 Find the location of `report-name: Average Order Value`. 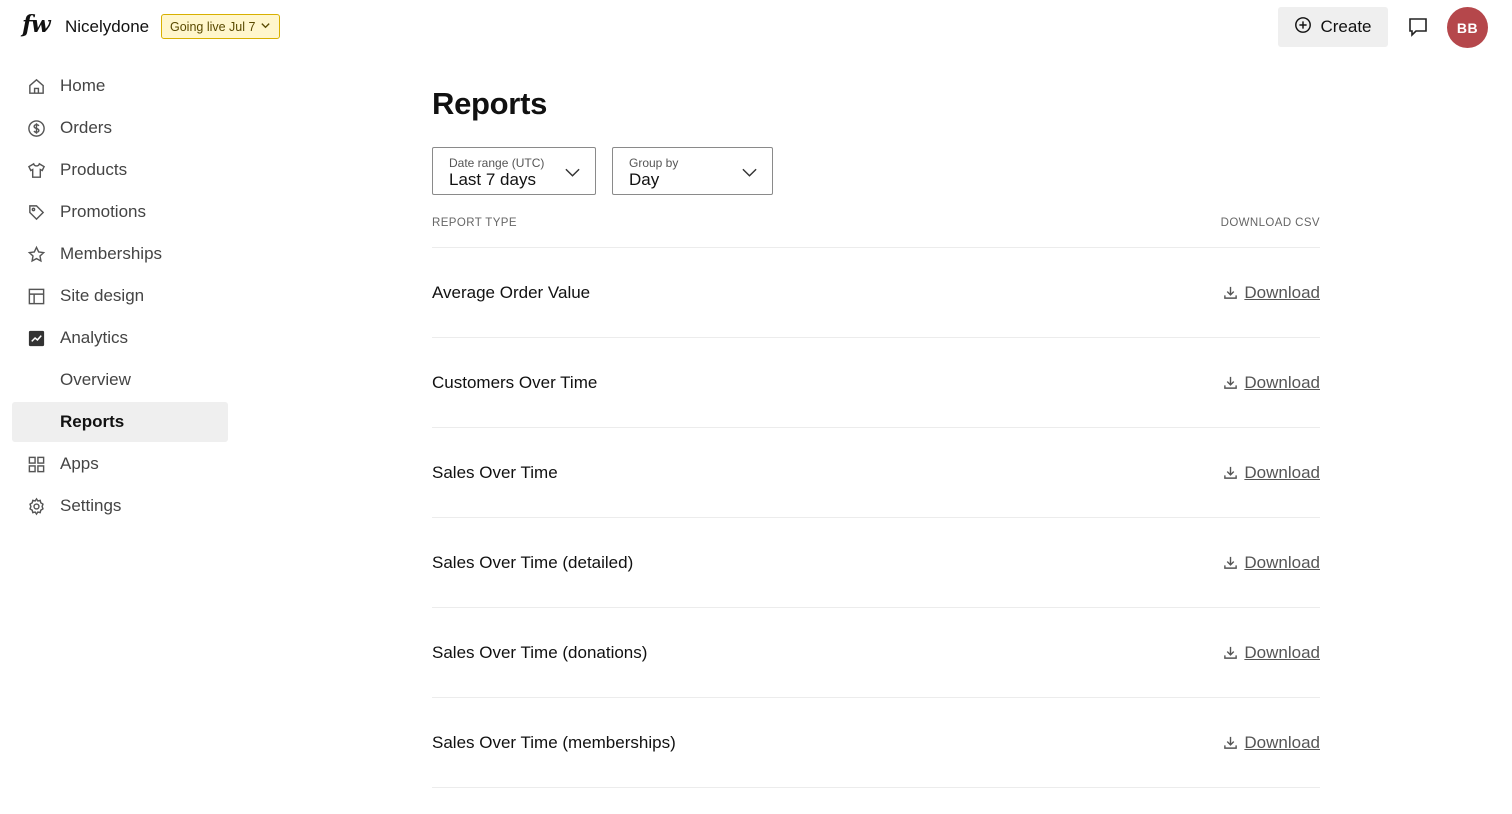

report-name: Average Order Value is located at coordinates (511, 292).